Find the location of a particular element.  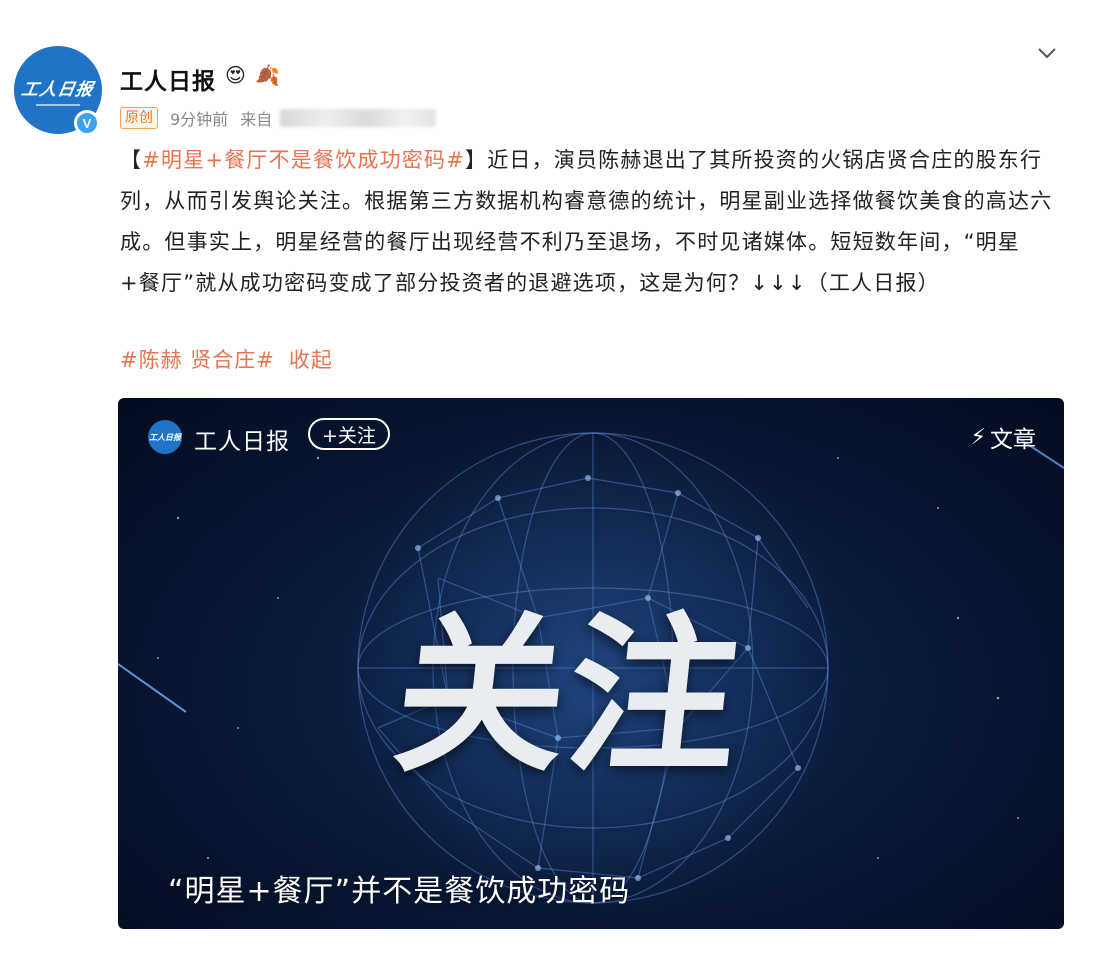

collapse-link: 收起 is located at coordinates (311, 360).